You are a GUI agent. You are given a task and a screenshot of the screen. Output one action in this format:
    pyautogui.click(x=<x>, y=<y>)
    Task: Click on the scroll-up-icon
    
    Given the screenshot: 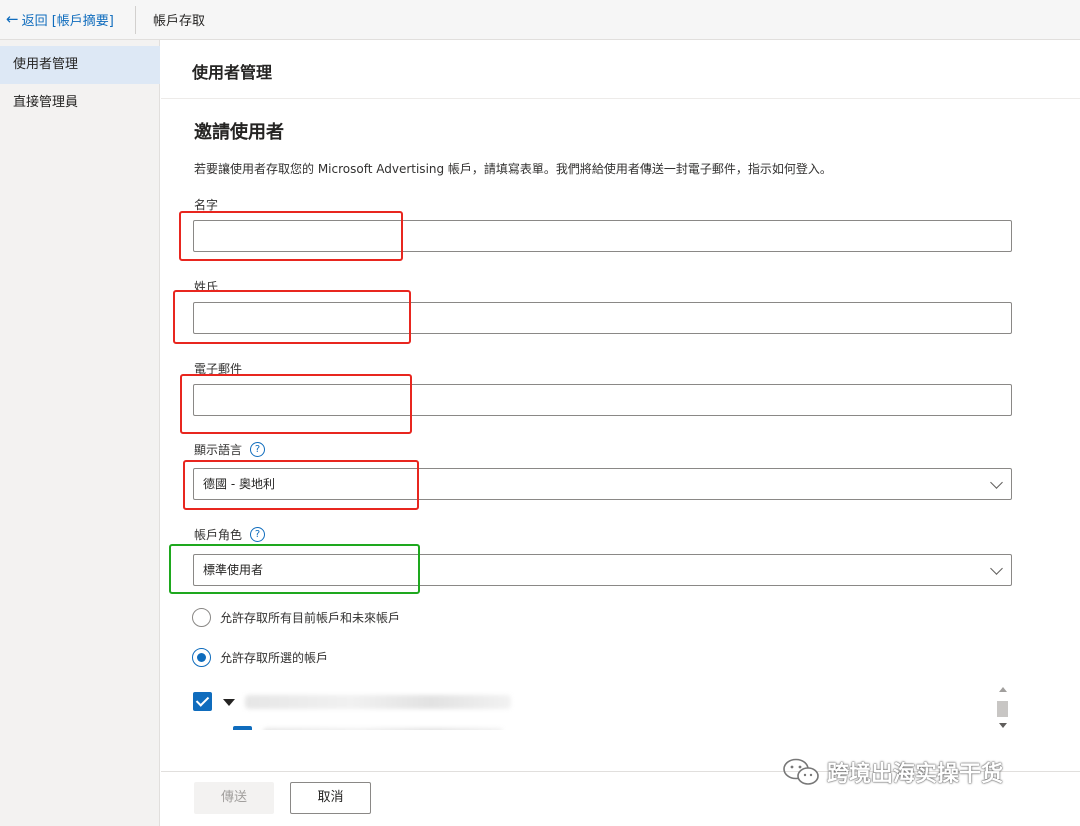 What is the action you would take?
    pyautogui.click(x=1003, y=689)
    